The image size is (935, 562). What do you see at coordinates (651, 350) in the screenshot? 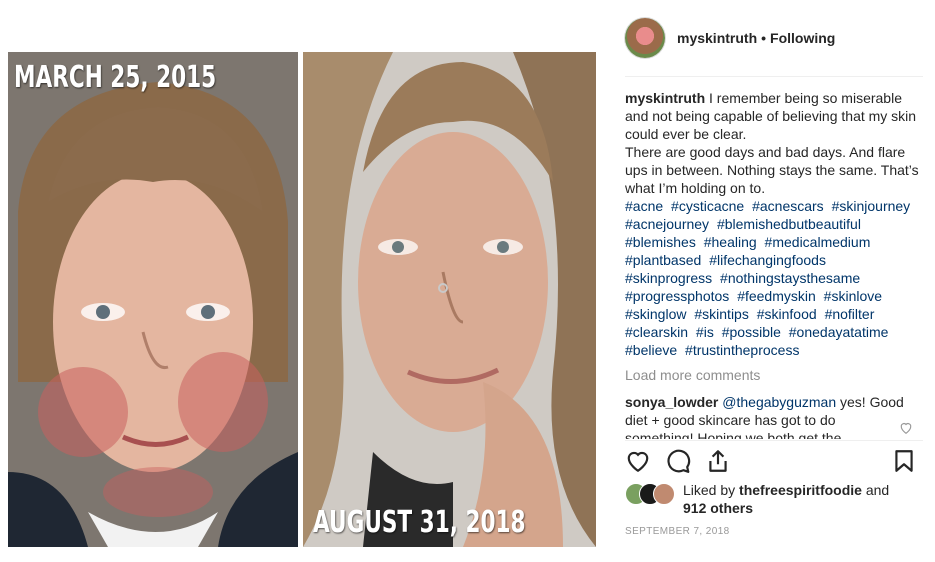
I see `hashtag-link: #believe` at bounding box center [651, 350].